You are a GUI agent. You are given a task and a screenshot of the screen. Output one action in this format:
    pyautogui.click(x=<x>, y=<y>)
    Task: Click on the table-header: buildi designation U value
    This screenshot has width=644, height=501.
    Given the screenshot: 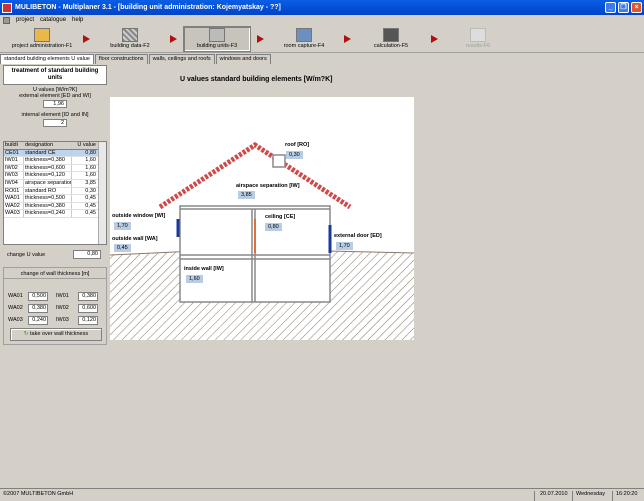 What is the action you would take?
    pyautogui.click(x=55, y=146)
    